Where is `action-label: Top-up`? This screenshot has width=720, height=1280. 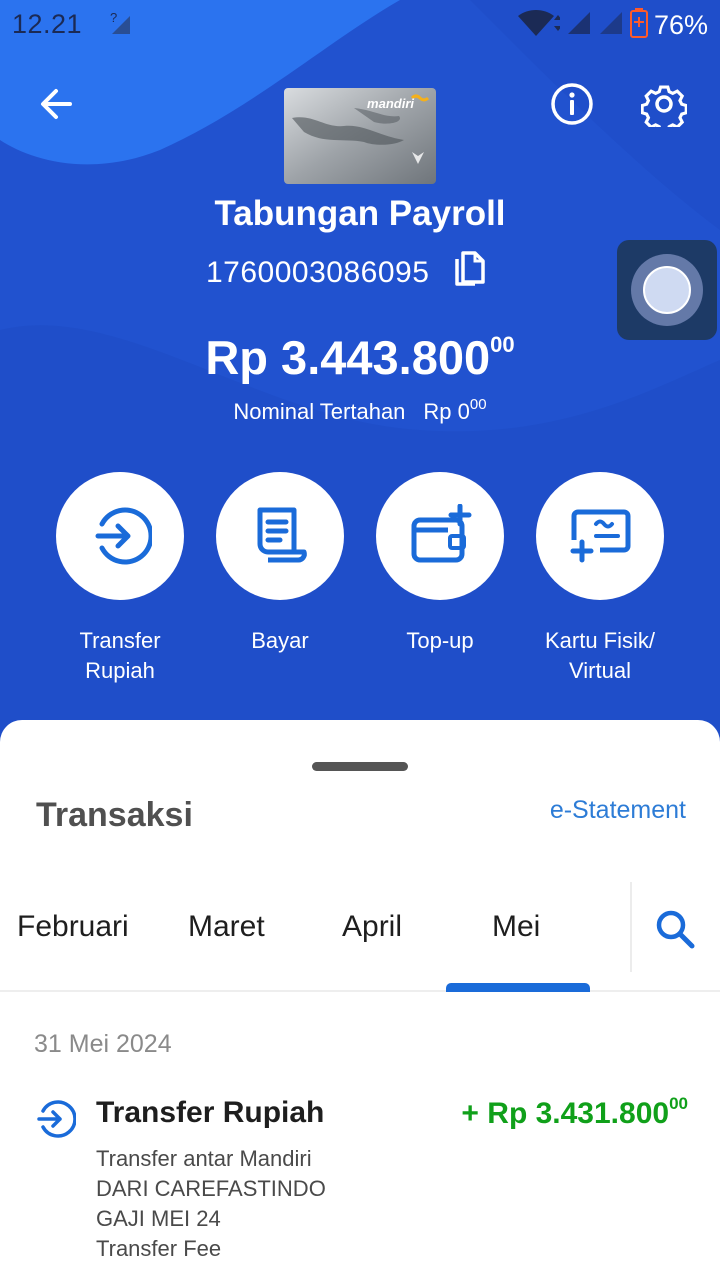 action-label: Top-up is located at coordinates (440, 640).